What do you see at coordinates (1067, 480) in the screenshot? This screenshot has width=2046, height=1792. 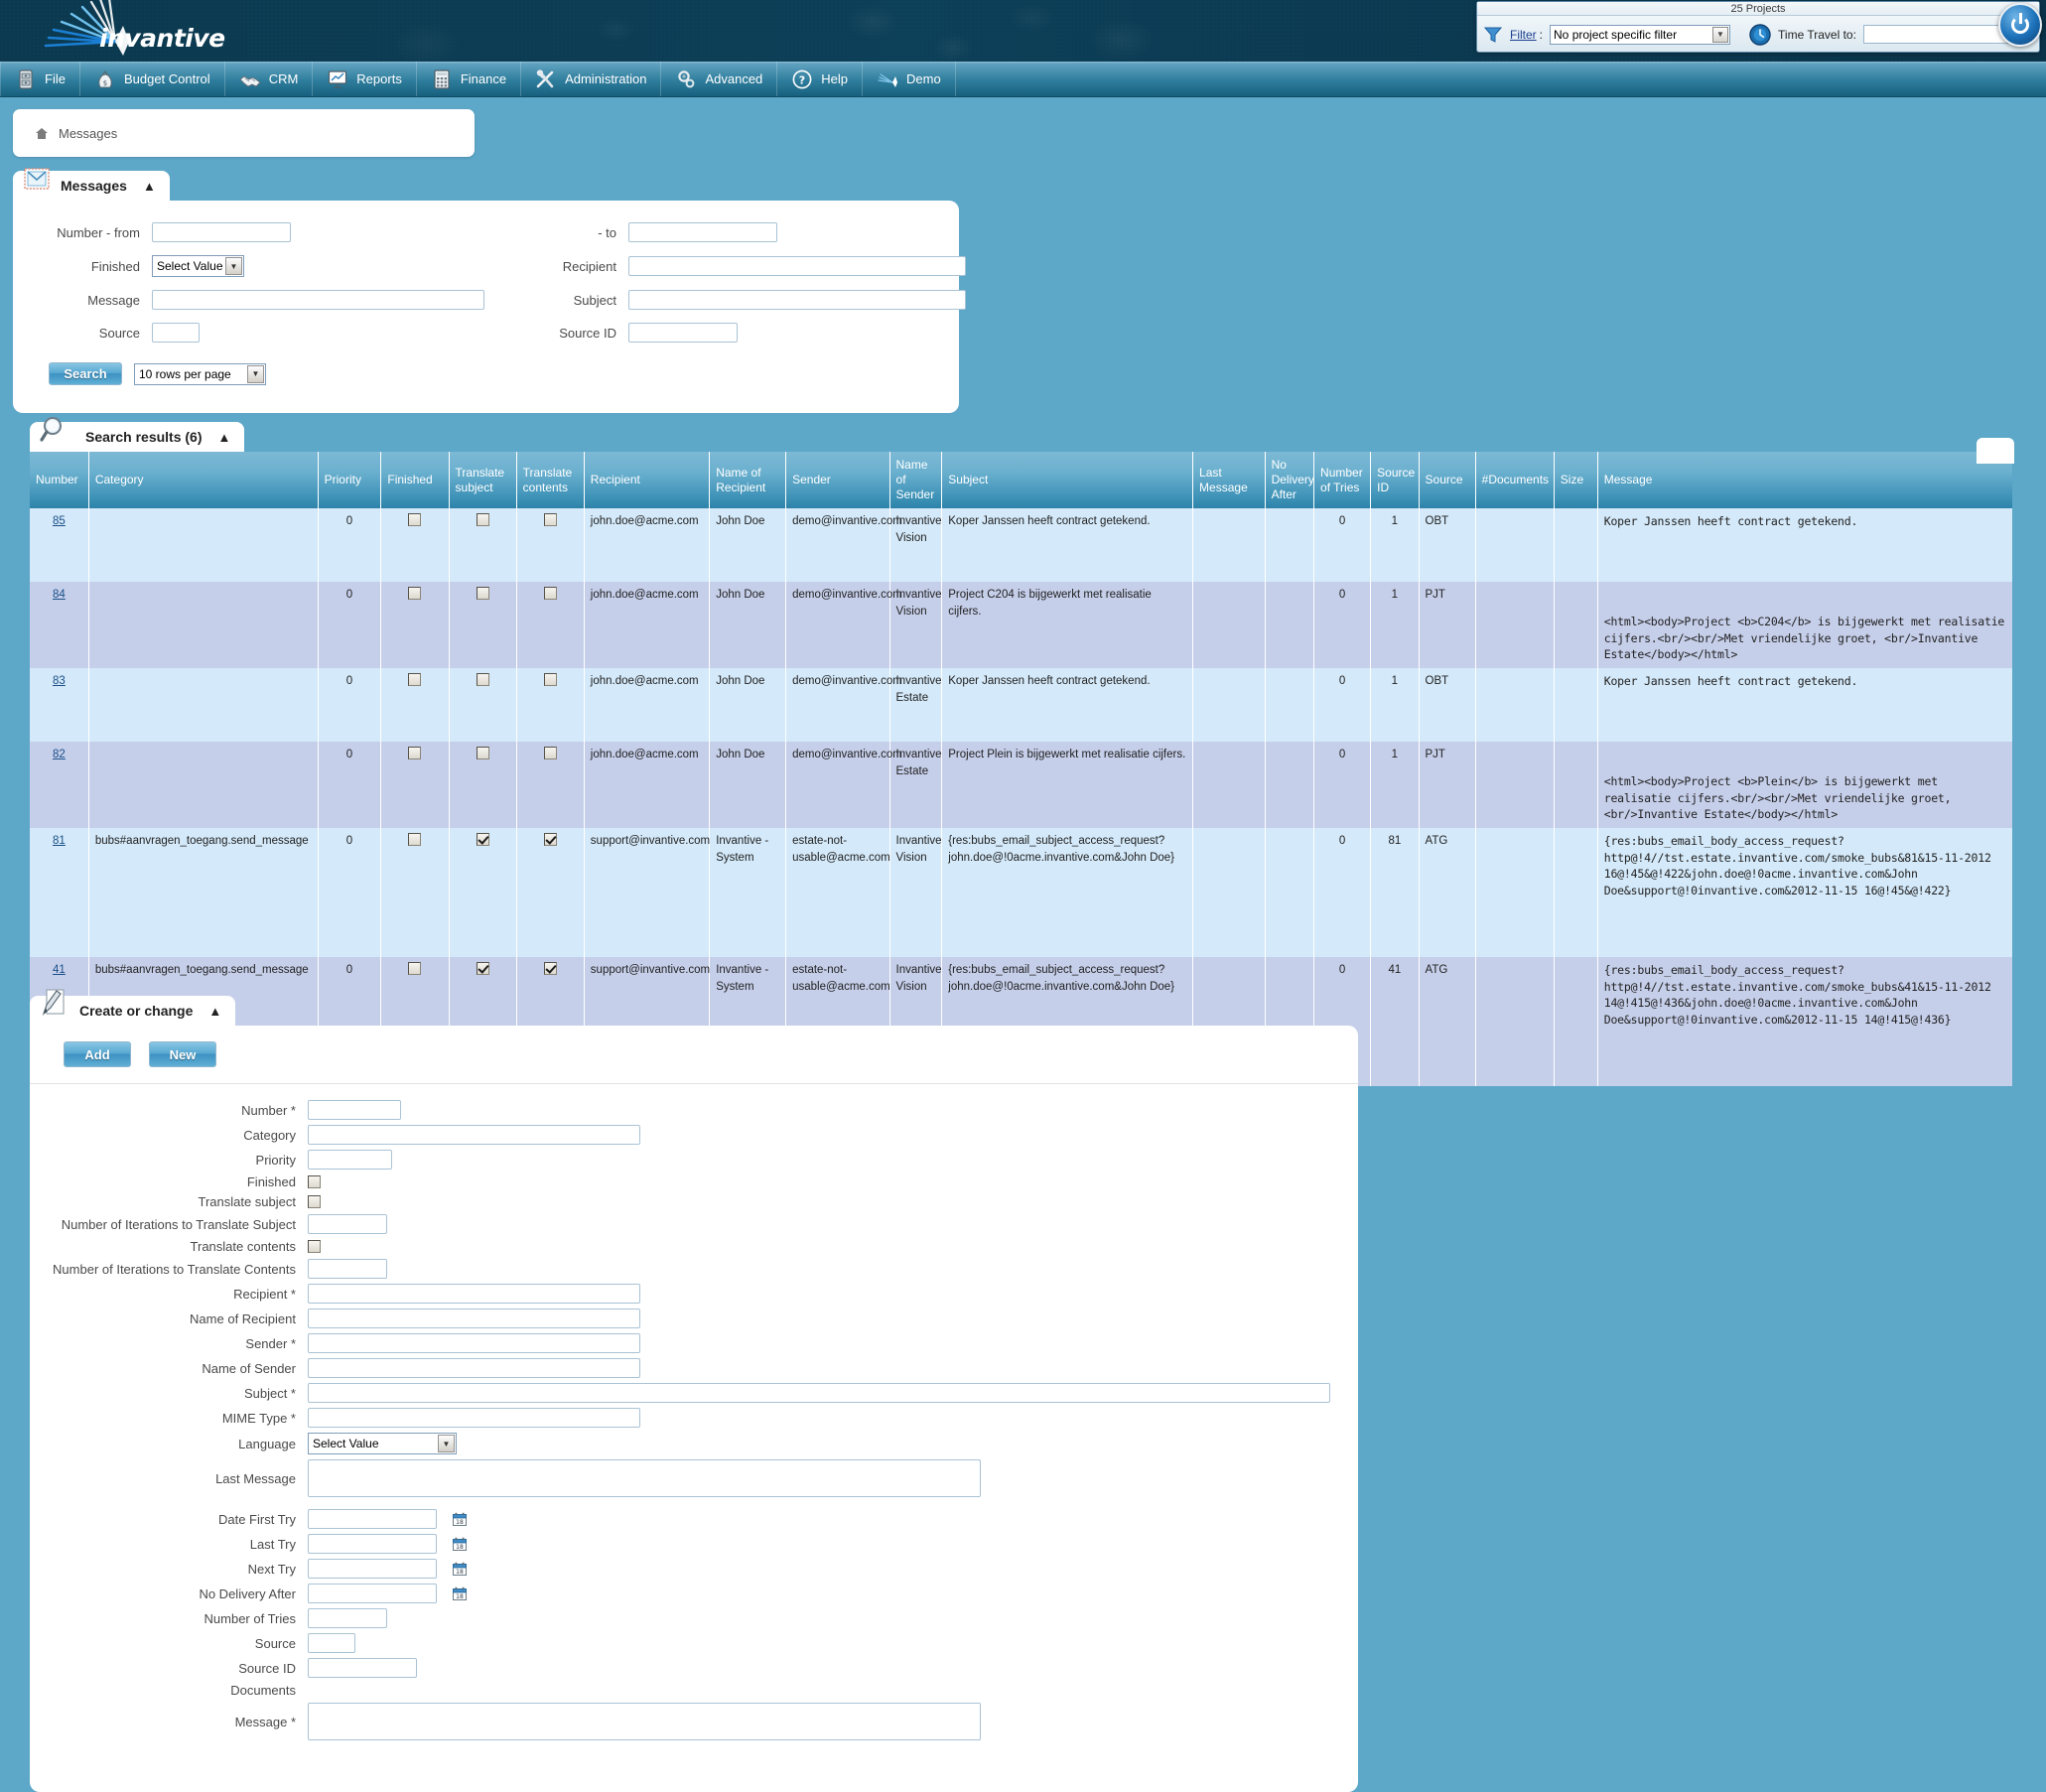 I see `col-subject: Subject` at bounding box center [1067, 480].